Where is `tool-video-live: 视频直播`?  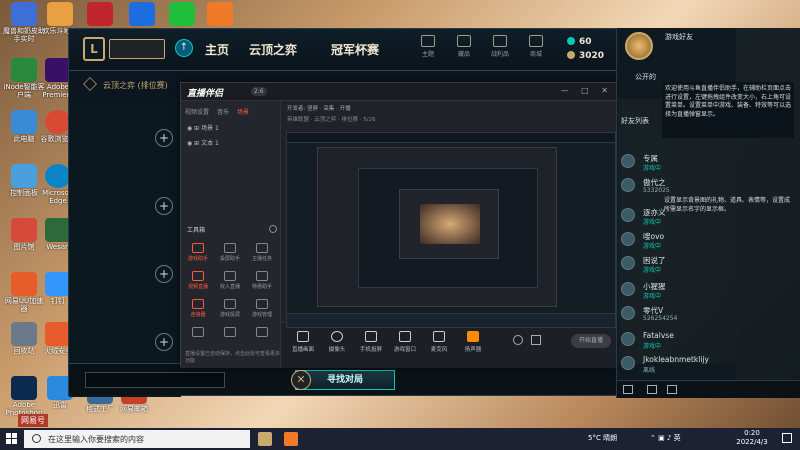
tool-video-live: 视频直播 is located at coordinates (198, 280).